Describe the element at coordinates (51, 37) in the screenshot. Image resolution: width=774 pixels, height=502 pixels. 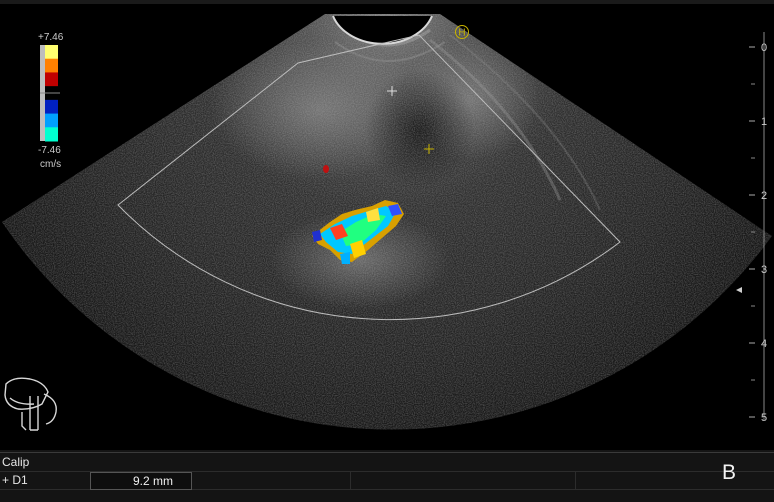
I see `scale-max-label: +7.46` at that location.